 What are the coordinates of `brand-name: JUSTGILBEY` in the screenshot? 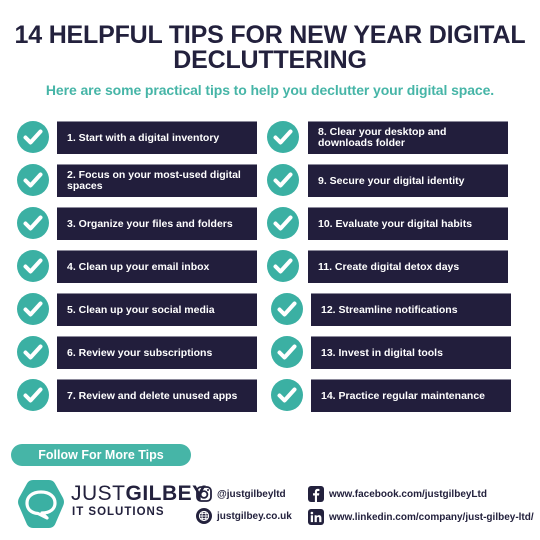 It's located at (139, 494).